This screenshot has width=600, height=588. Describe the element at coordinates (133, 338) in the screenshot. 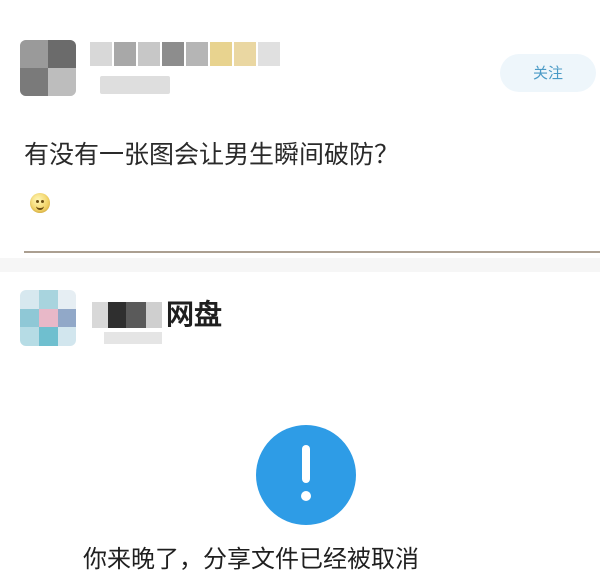

I see `blurred-netdisk-subtitle` at that location.